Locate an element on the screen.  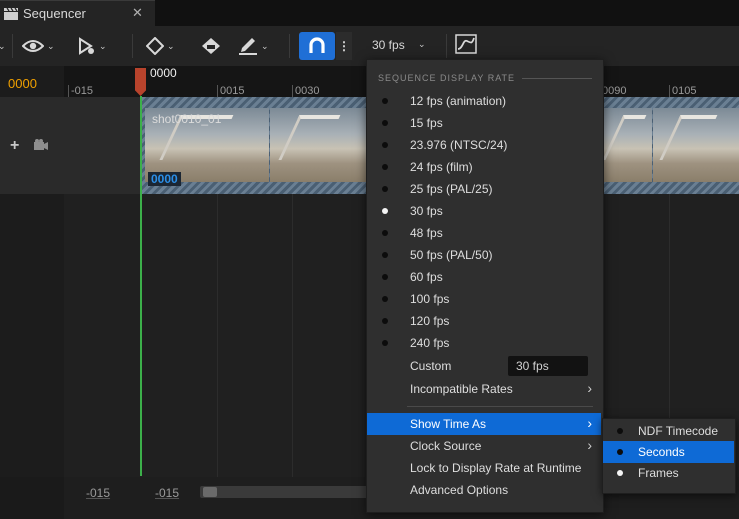
menu-item-rate: 60 fps is located at coordinates (484, 277).